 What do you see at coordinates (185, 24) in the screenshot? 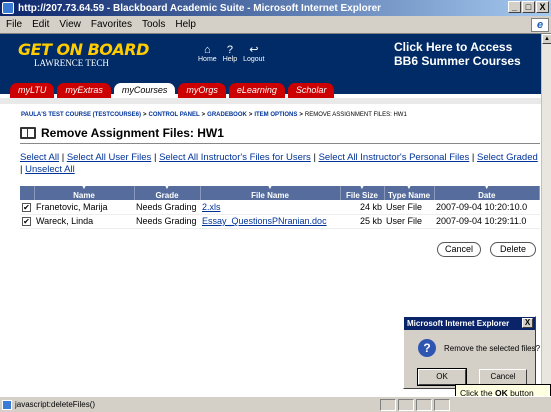
I see `menu-help: Help` at bounding box center [185, 24].